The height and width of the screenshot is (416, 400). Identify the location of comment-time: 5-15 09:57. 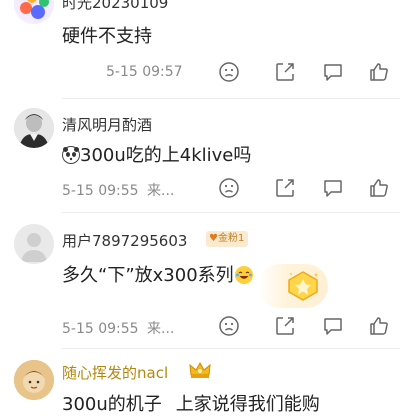
(144, 72).